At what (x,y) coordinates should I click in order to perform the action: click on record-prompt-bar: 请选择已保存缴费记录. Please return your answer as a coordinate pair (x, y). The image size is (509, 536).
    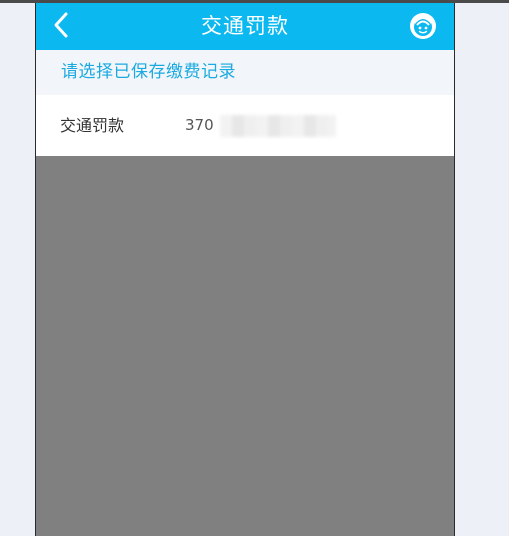
    Looking at the image, I should click on (245, 72).